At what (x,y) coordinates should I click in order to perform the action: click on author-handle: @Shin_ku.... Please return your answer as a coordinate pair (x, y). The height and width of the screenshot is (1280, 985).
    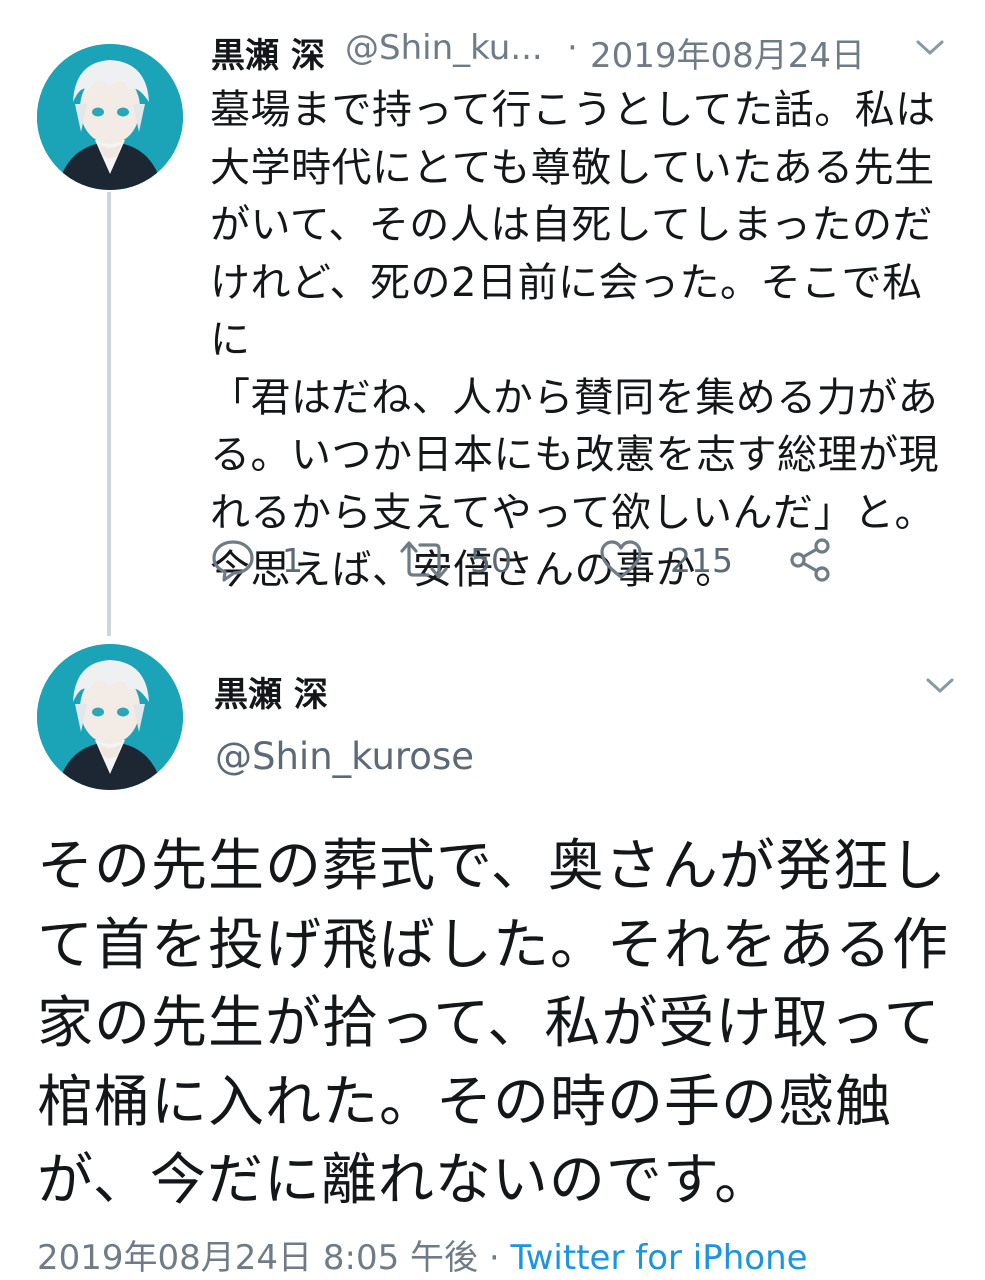
    Looking at the image, I should click on (444, 48).